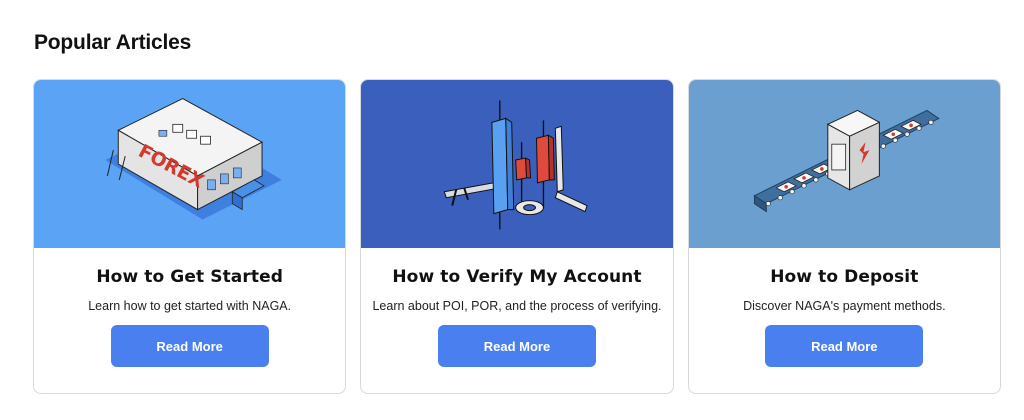 The height and width of the screenshot is (420, 1024). I want to click on card-title: How to Get Started, so click(189, 277).